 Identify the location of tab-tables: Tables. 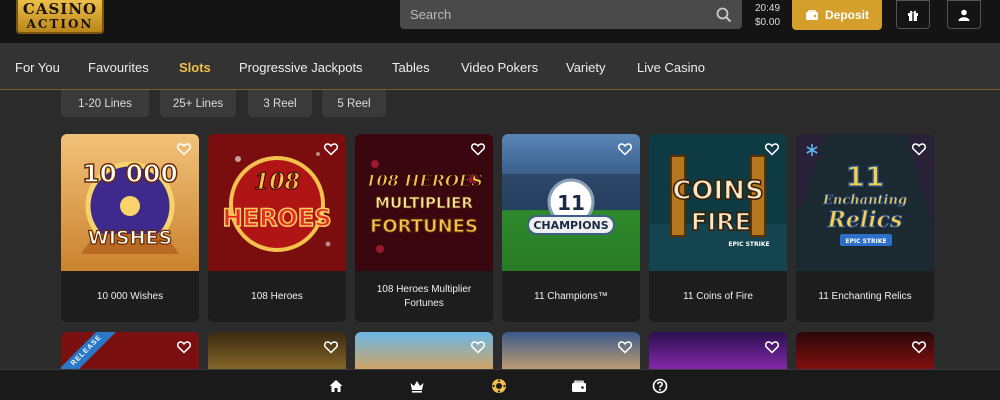
(411, 67).